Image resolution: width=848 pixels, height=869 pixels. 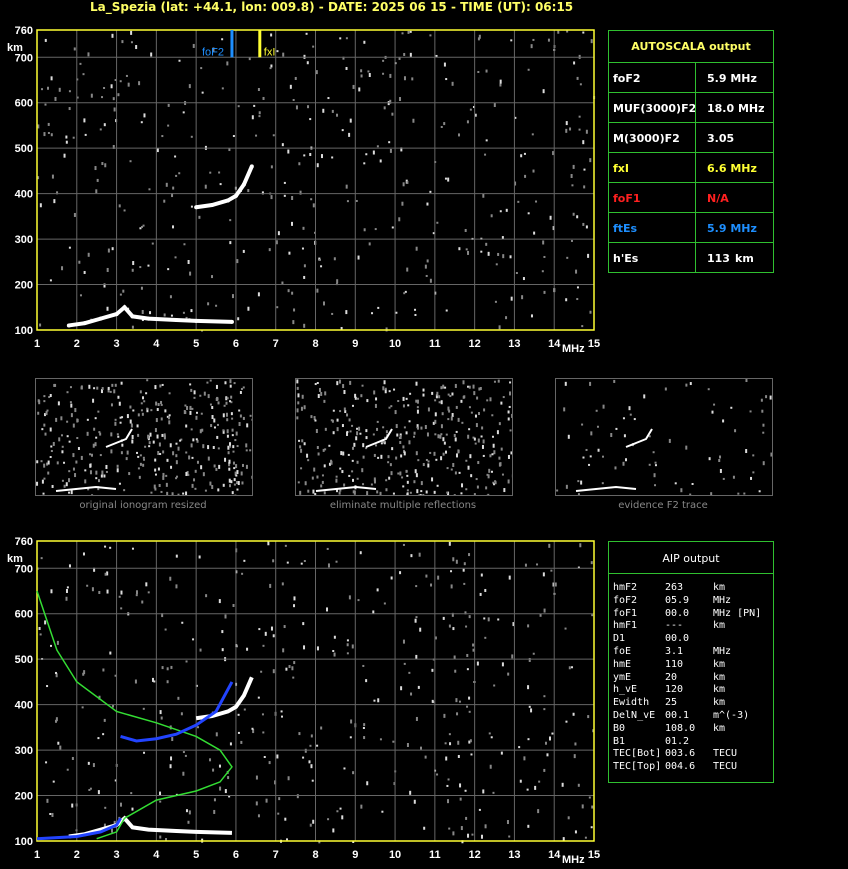 I want to click on autoscala-divider, so click(x=695, y=258).